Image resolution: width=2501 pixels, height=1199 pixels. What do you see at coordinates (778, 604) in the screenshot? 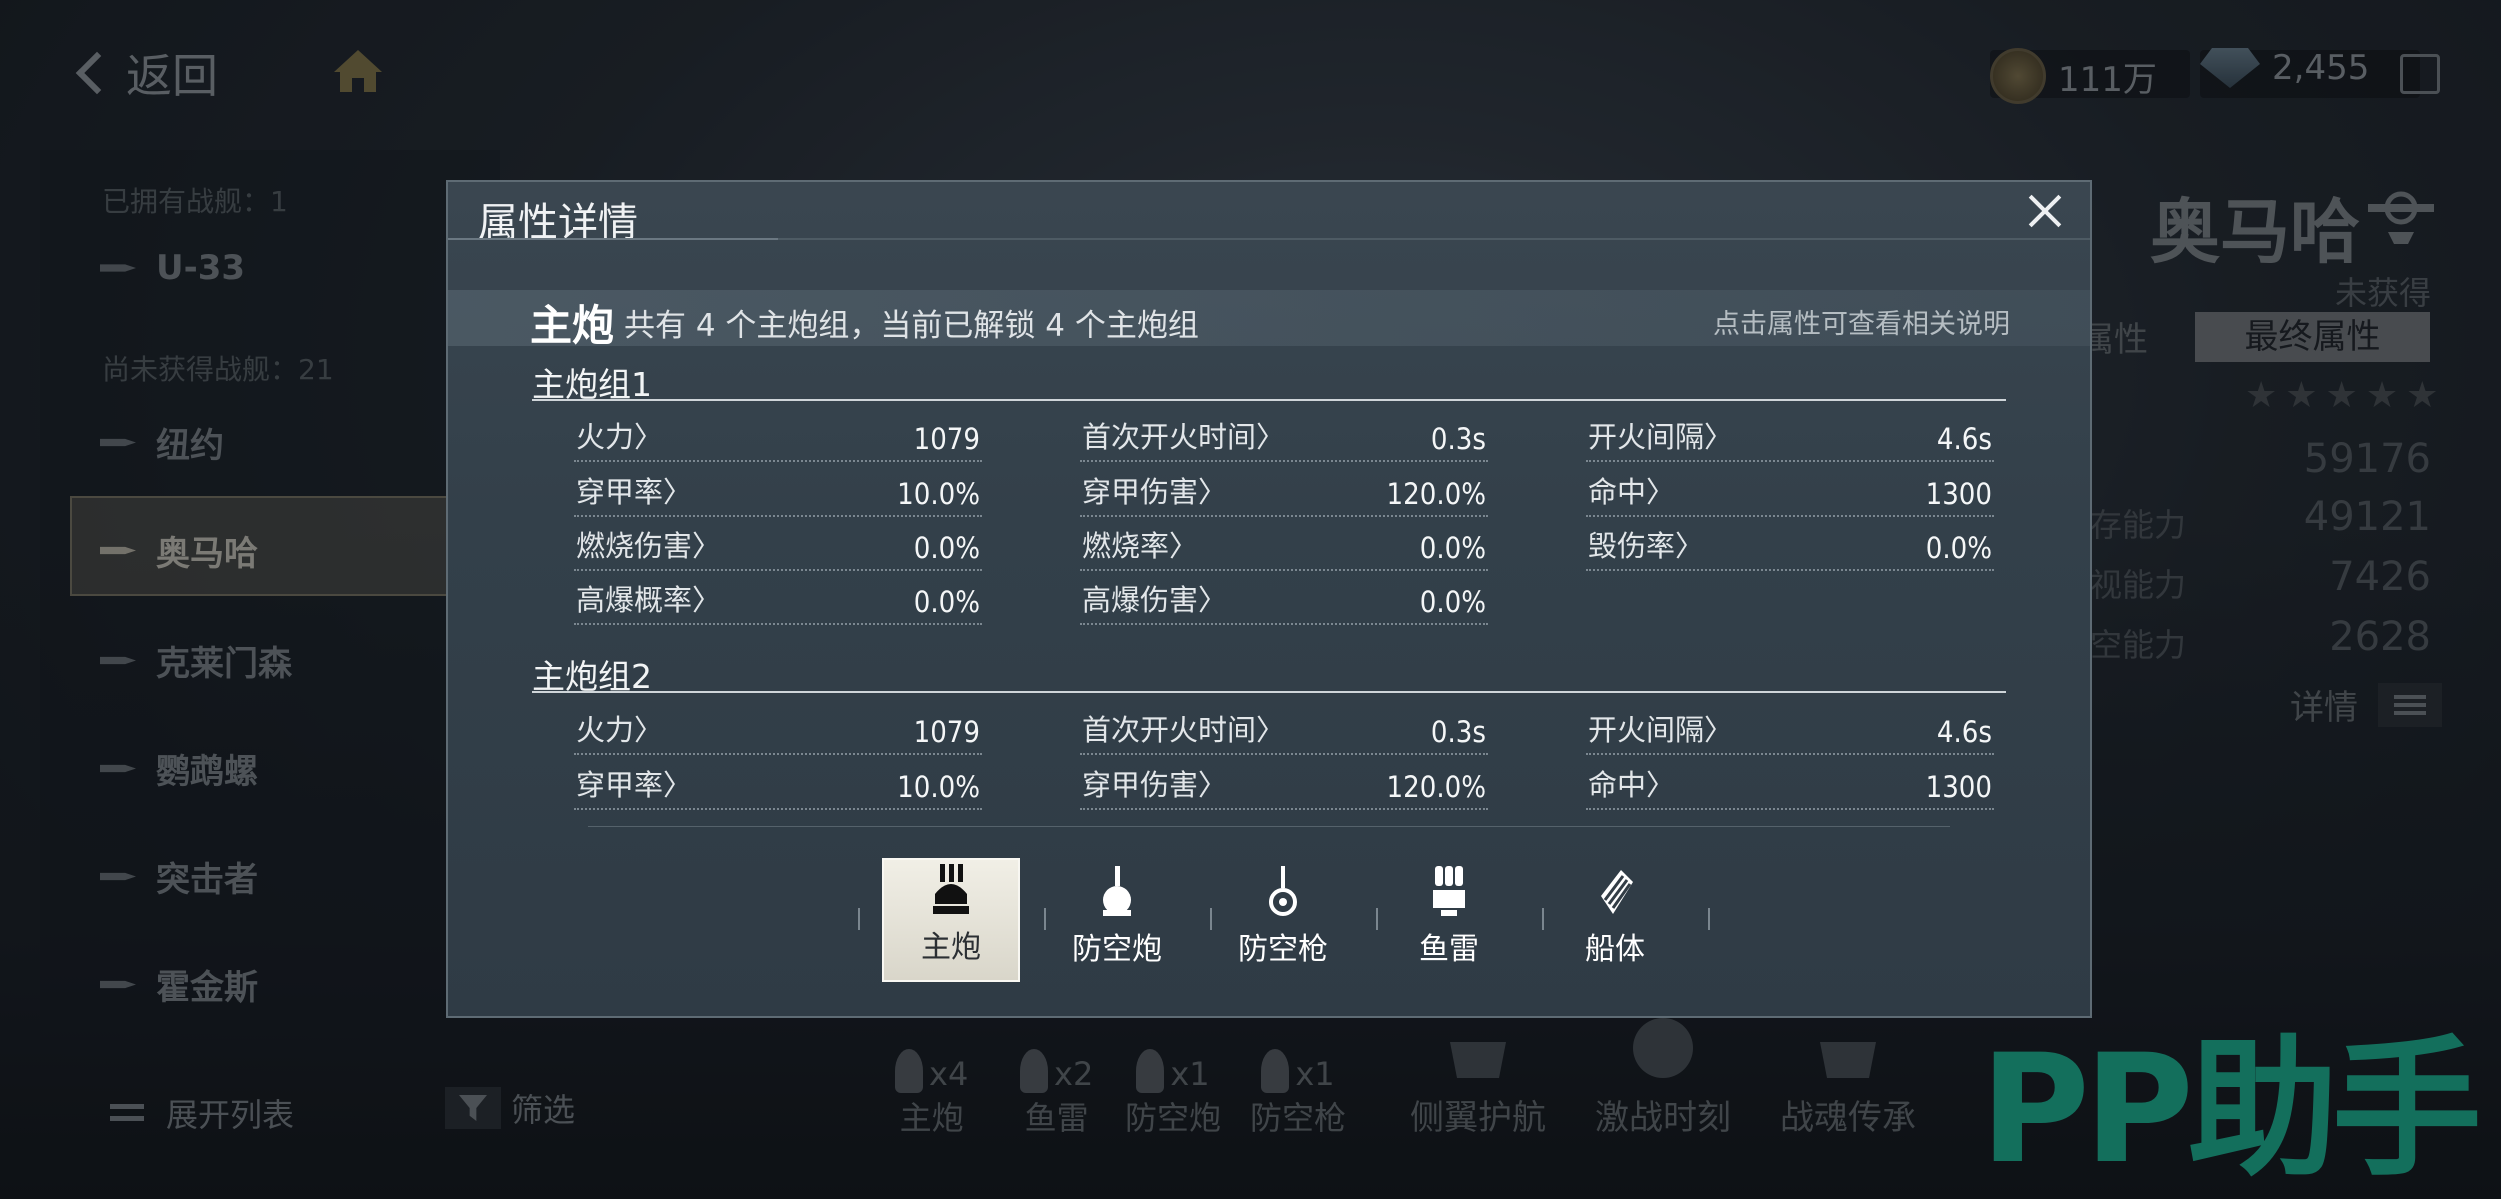
I see `attr-he-chance: 高爆概率〉 0.0%` at bounding box center [778, 604].